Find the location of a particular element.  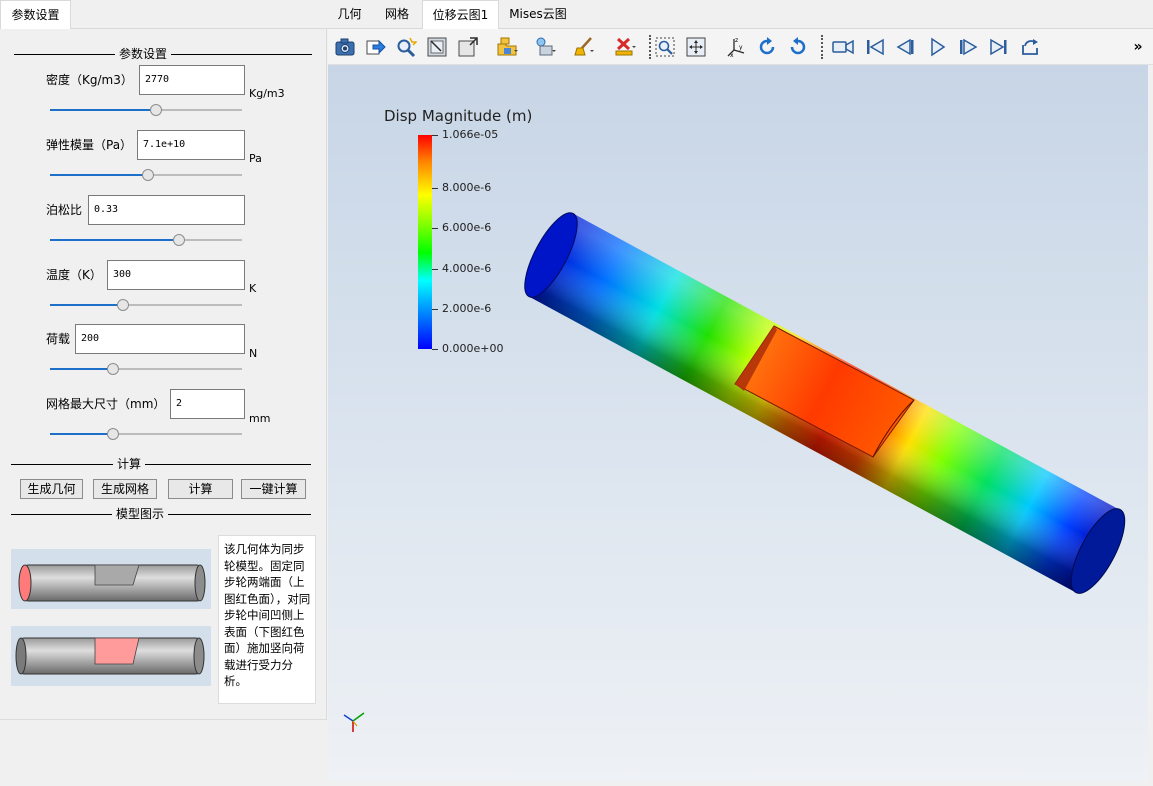

view-tab-bar: 几何 网格 位移云图1 Mises云图 is located at coordinates (740, 14).